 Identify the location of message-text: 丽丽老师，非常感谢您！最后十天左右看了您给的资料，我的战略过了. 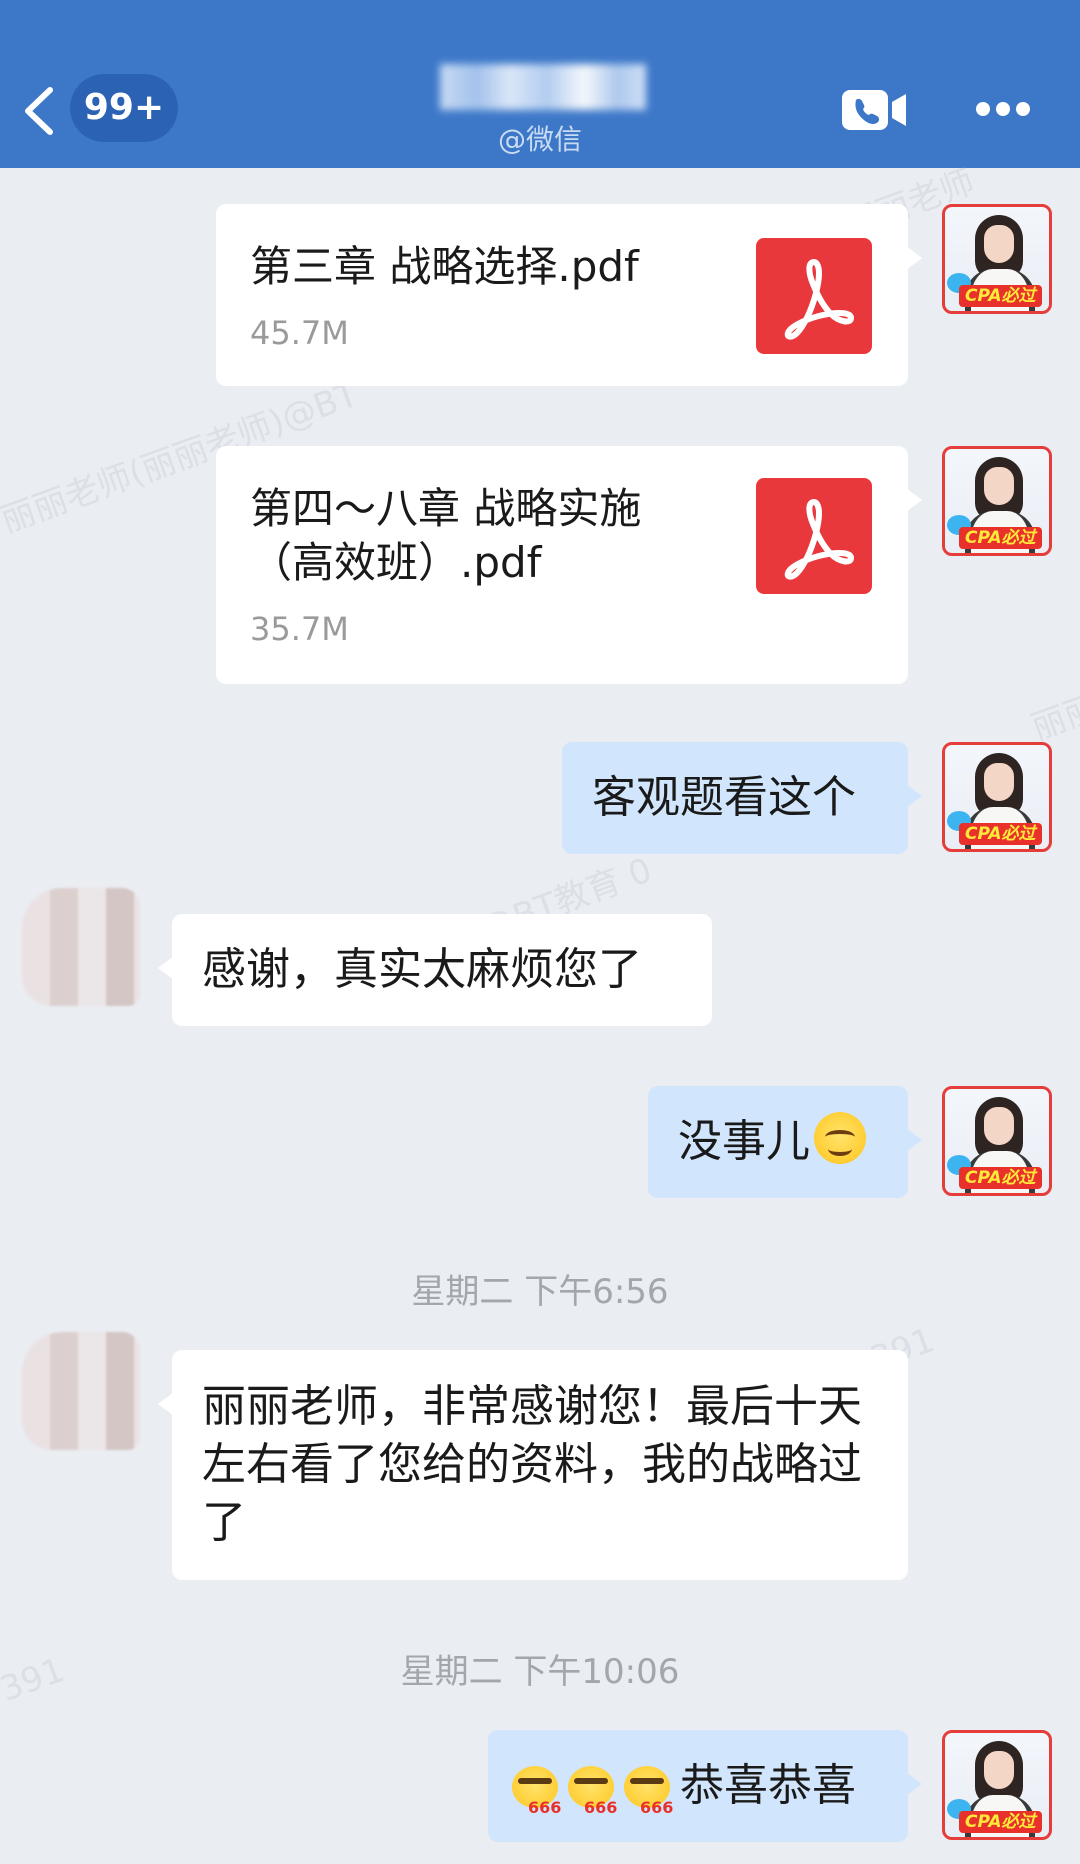
(532, 1464).